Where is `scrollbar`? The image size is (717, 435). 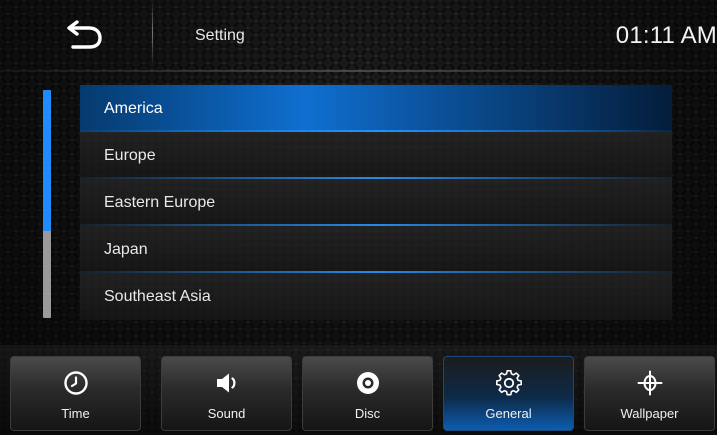 scrollbar is located at coordinates (47, 204).